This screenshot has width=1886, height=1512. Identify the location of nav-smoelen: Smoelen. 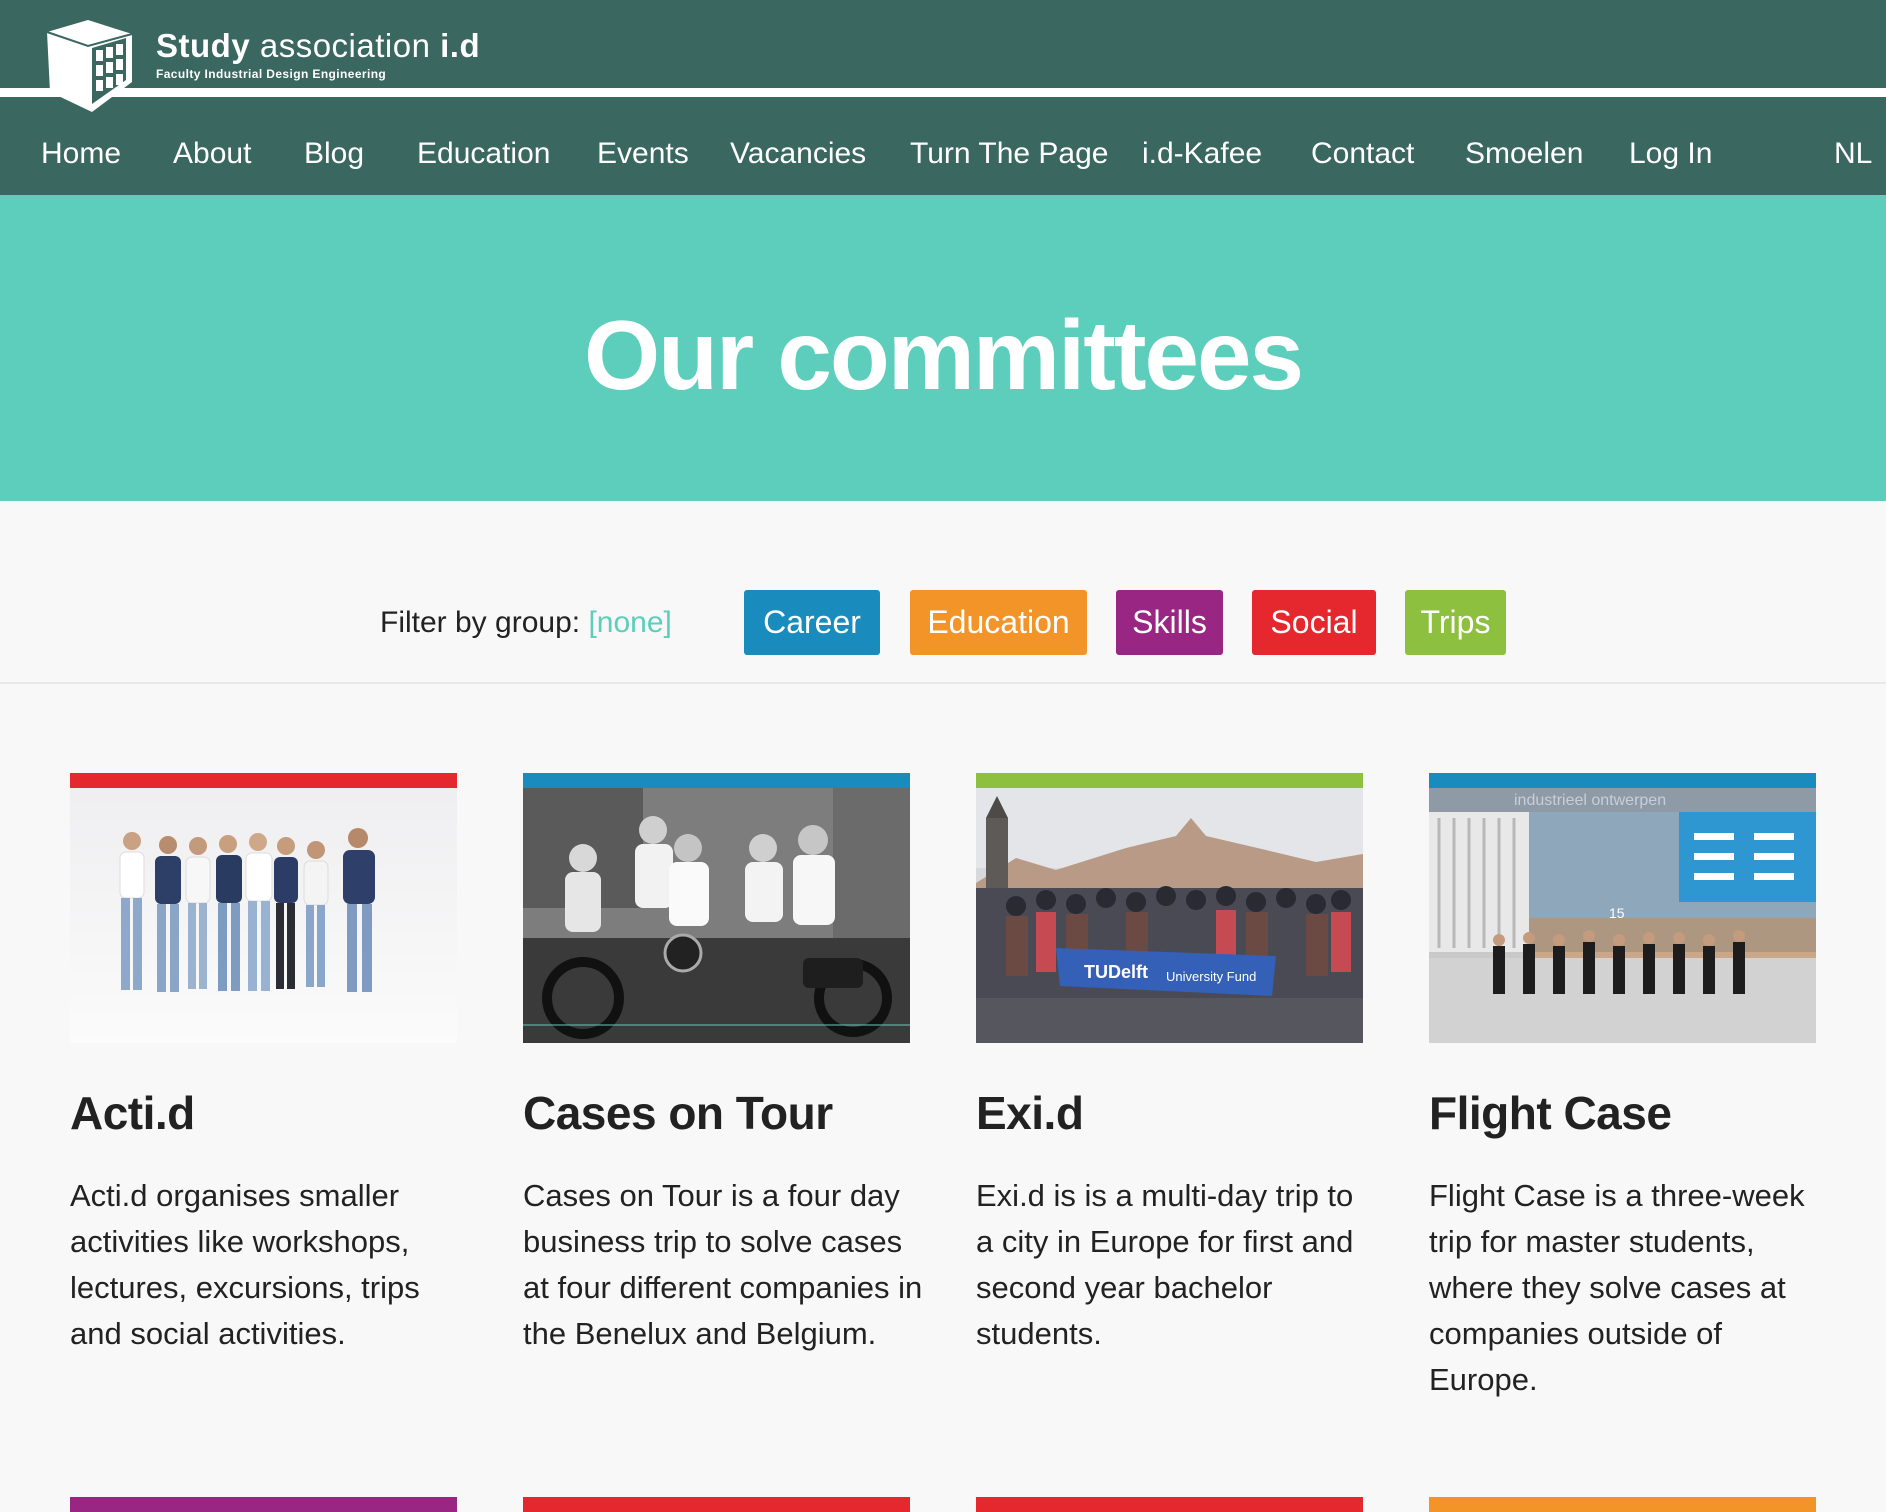
(1524, 154).